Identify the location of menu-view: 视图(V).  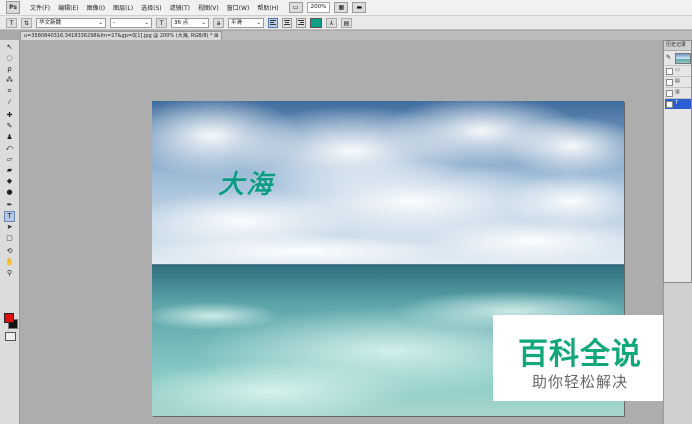
(208, 7).